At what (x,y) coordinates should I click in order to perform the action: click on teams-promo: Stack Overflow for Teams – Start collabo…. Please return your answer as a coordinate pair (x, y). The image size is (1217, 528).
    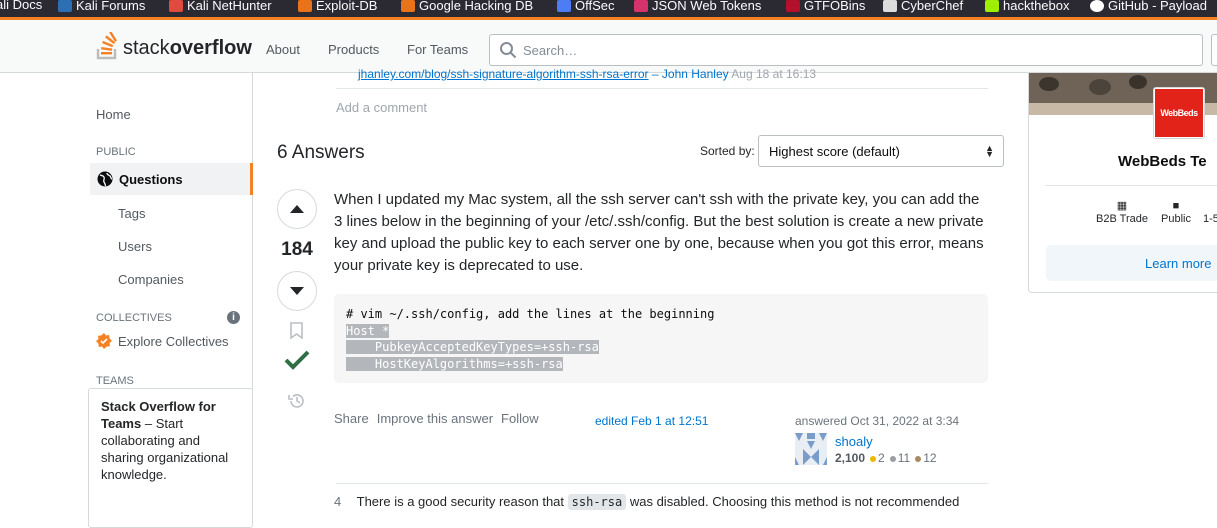
    Looking at the image, I should click on (170, 458).